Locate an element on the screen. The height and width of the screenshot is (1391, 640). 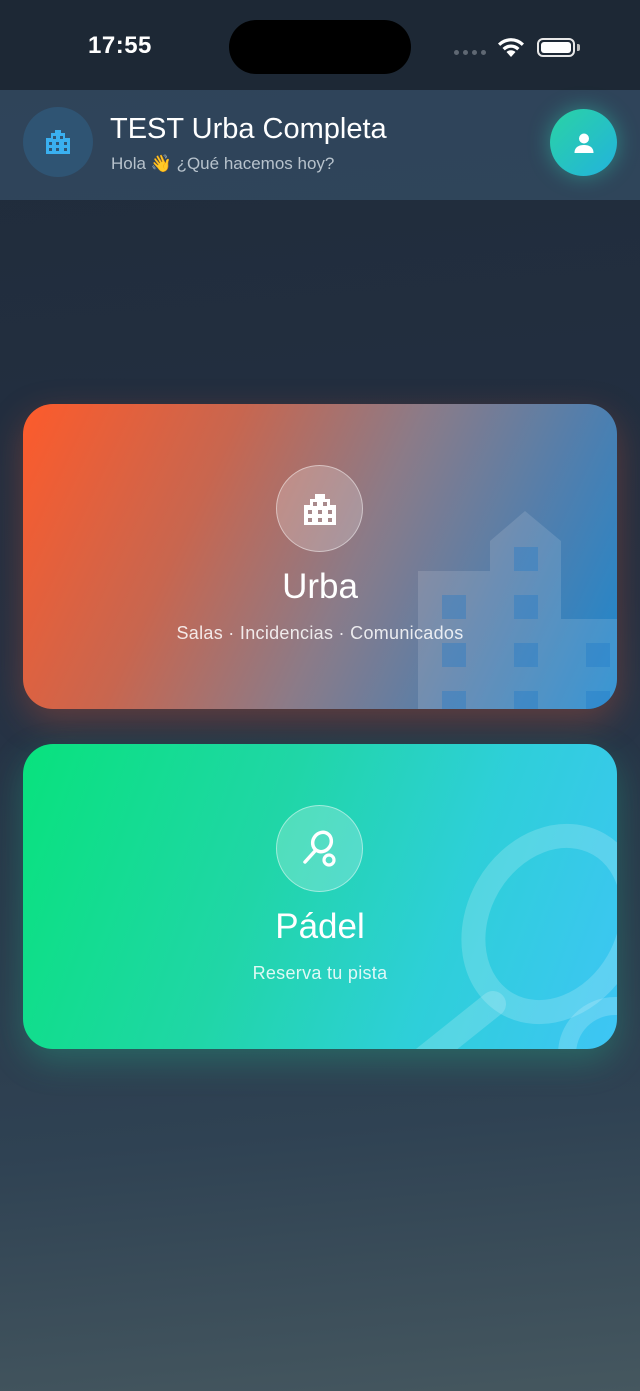
greeting-text: Hola 👋 ¿Qué hacemos hoy? is located at coordinates (223, 163).